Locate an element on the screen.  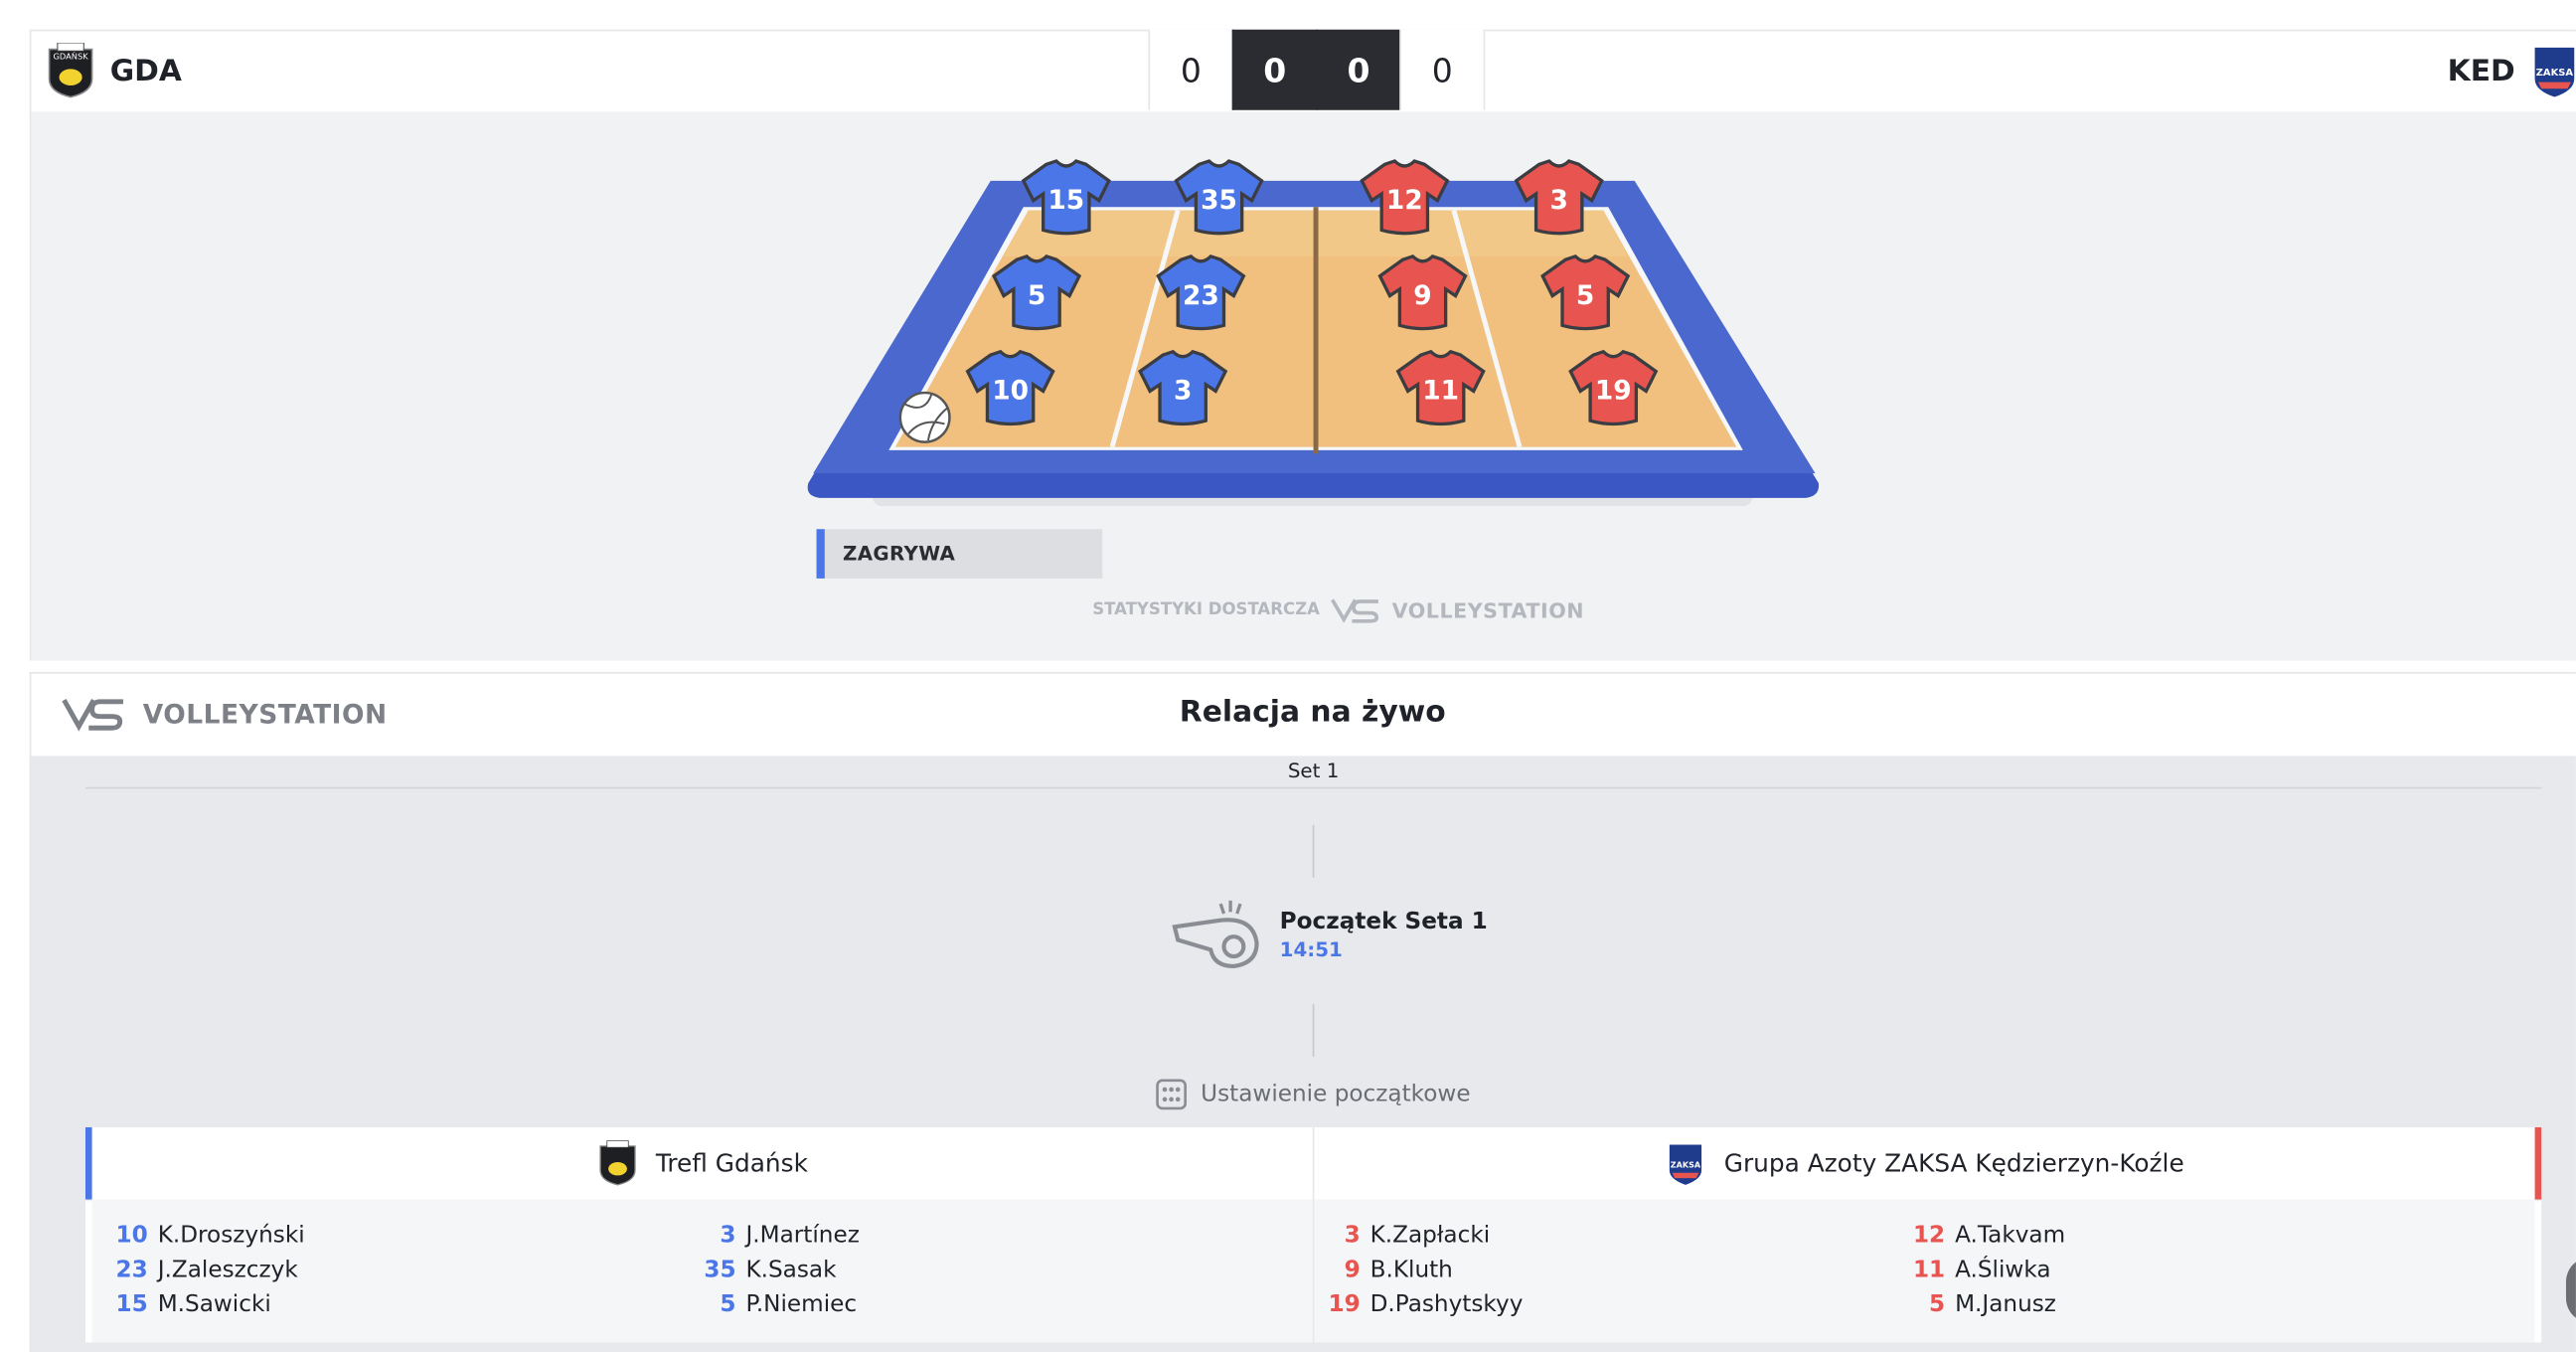
jersey-number: 12 is located at coordinates (1404, 200).